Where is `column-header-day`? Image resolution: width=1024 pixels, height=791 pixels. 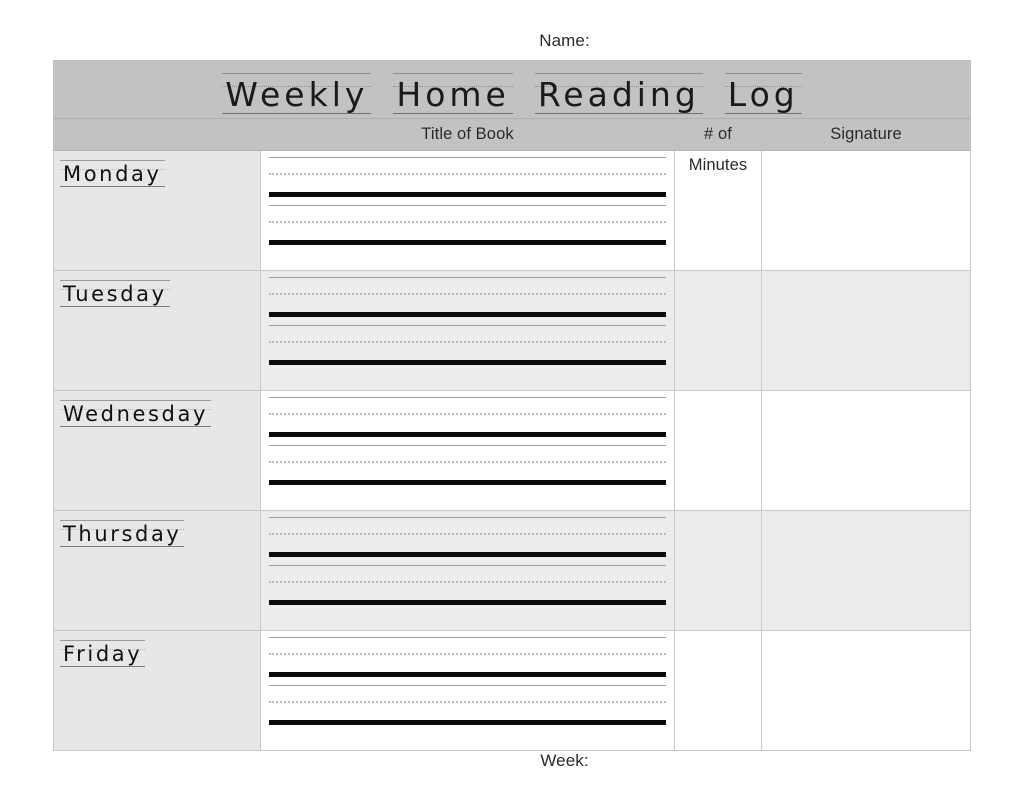
column-header-day is located at coordinates (157, 134).